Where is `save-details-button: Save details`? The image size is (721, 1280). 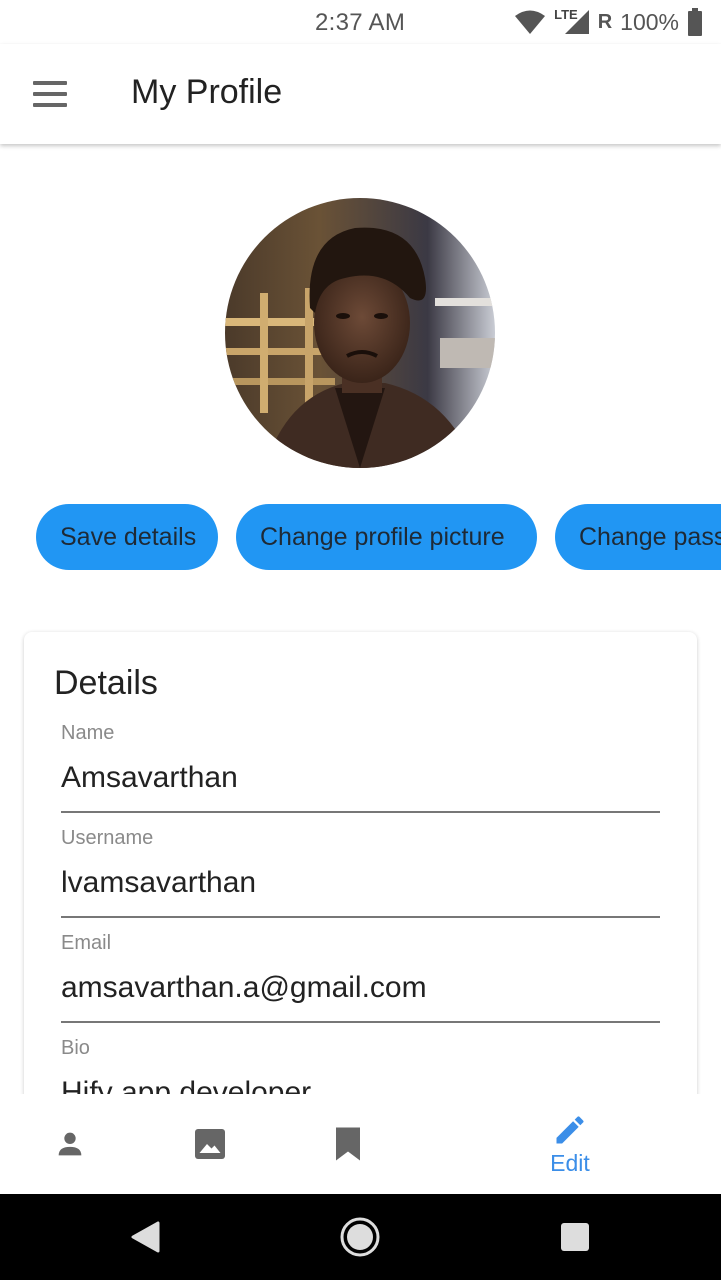
save-details-button: Save details is located at coordinates (127, 537).